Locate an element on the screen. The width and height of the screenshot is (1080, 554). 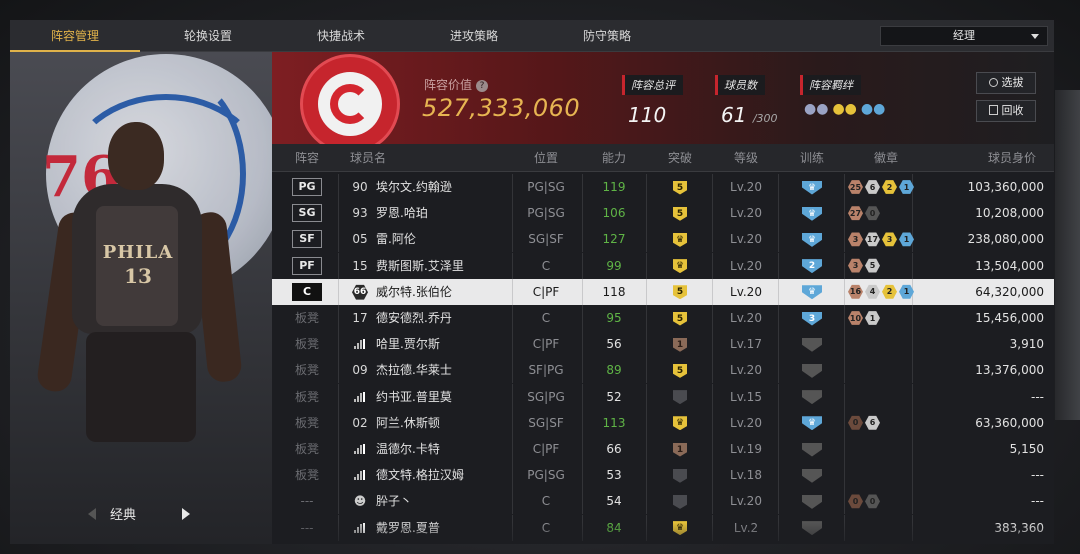
table-row: SG 93 罗恩.哈珀 PG|SG 106 5 Lv.20 ♛ 27 0 10,208,000 is located at coordinates (663, 213).